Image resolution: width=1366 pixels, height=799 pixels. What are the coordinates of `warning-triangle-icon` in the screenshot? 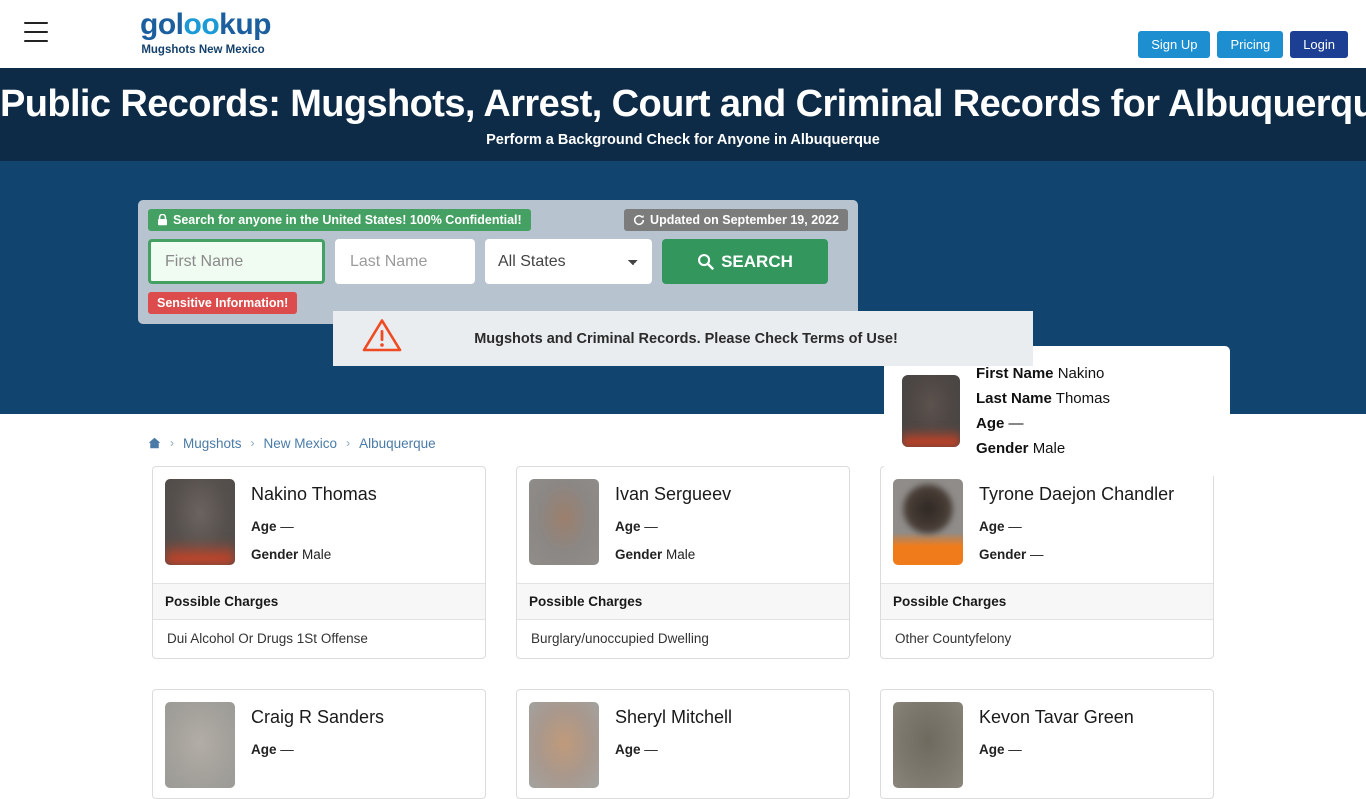 It's located at (382, 335).